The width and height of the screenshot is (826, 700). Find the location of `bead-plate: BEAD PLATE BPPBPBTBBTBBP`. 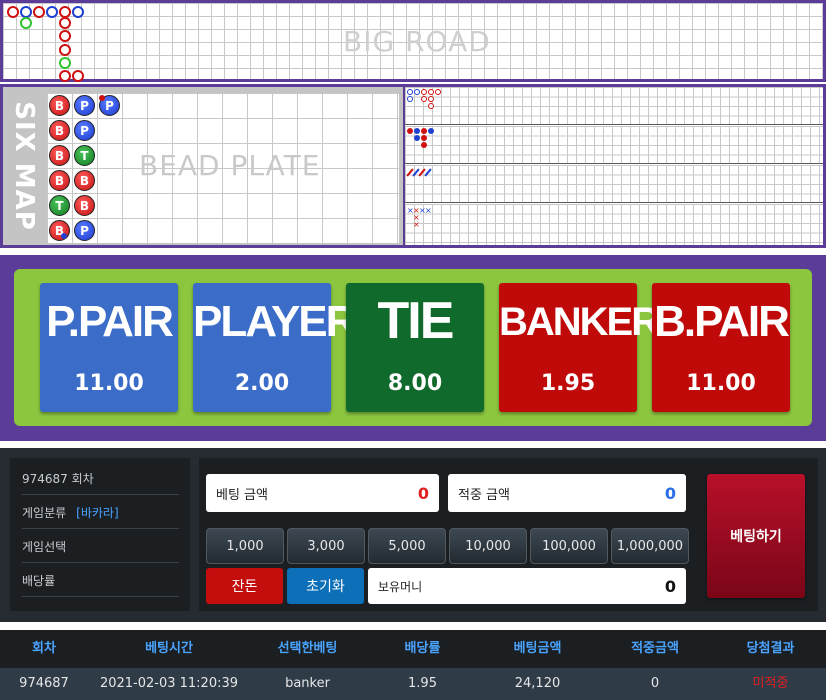

bead-plate: BEAD PLATE BPPBPBTBBTBBP is located at coordinates (223, 168).